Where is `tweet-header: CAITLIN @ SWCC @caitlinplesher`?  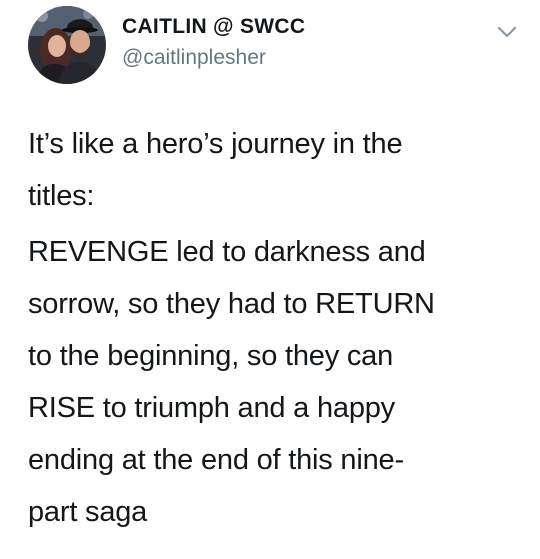 tweet-header: CAITLIN @ SWCC @caitlinplesher is located at coordinates (278, 46).